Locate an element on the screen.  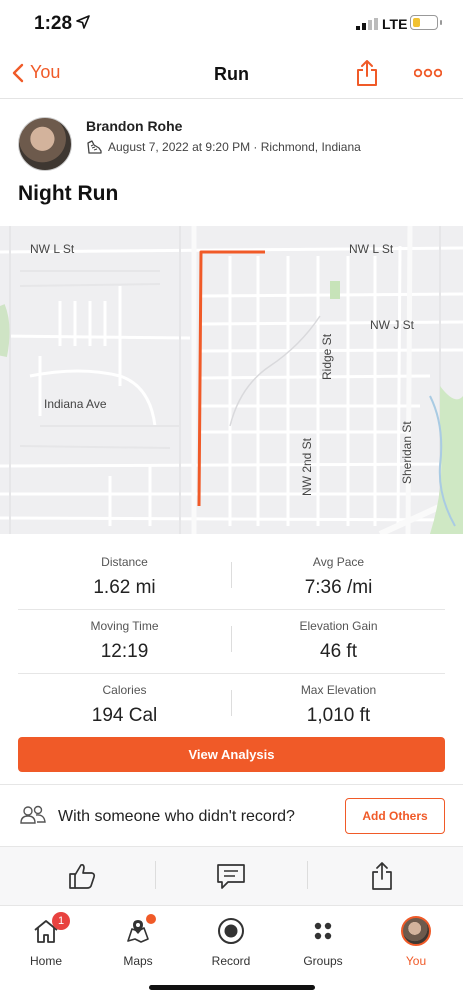
stat-avg-pace: Avg Pace 7:36 /mi is located at coordinates (338, 577).